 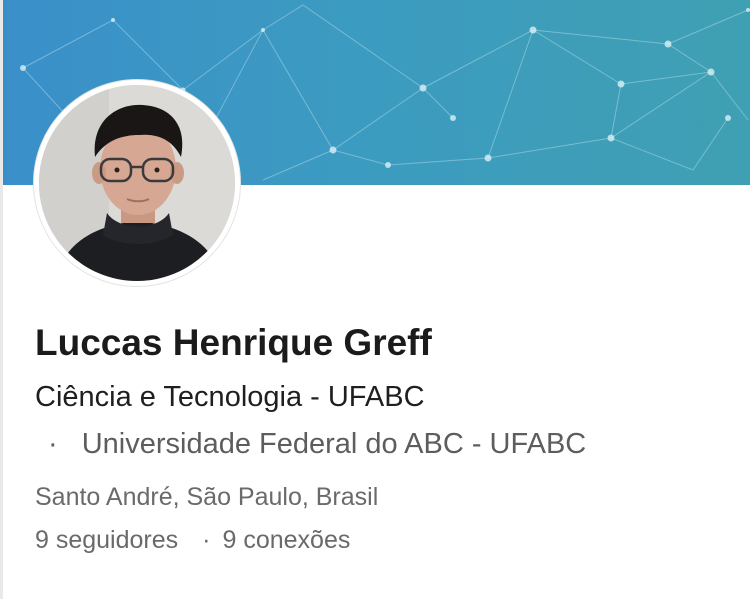 I want to click on profile-education: · Universidade Federal do ABC - UFABC, so click(x=317, y=444).